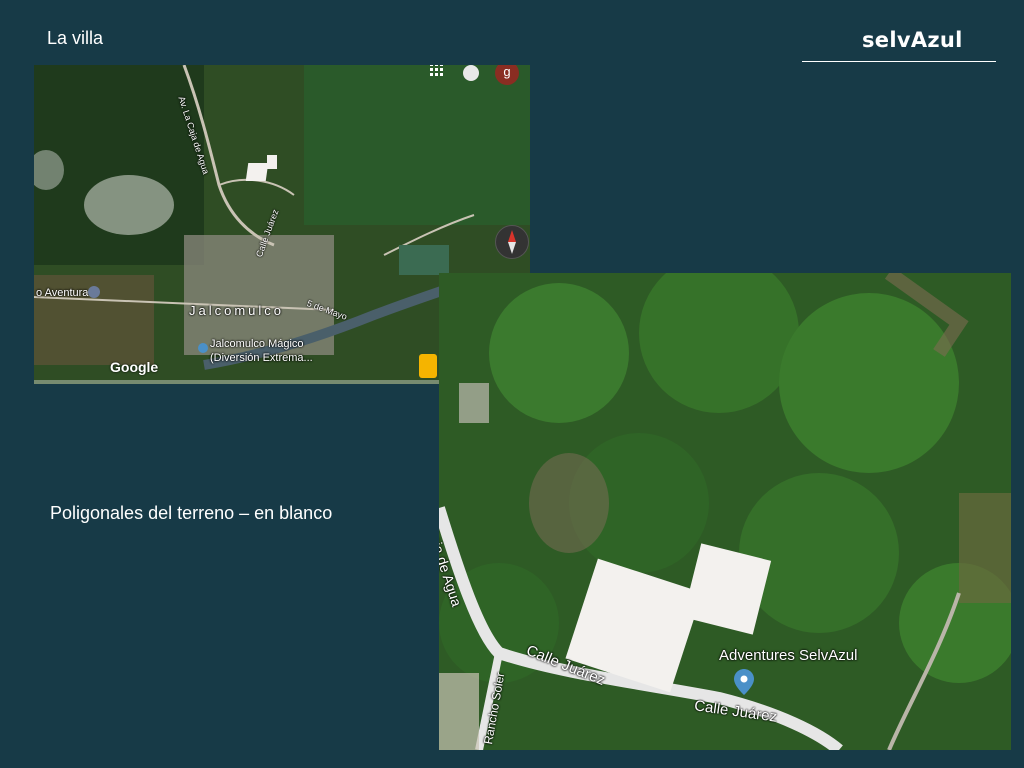  I want to click on slide-title: La villa, so click(75, 38).